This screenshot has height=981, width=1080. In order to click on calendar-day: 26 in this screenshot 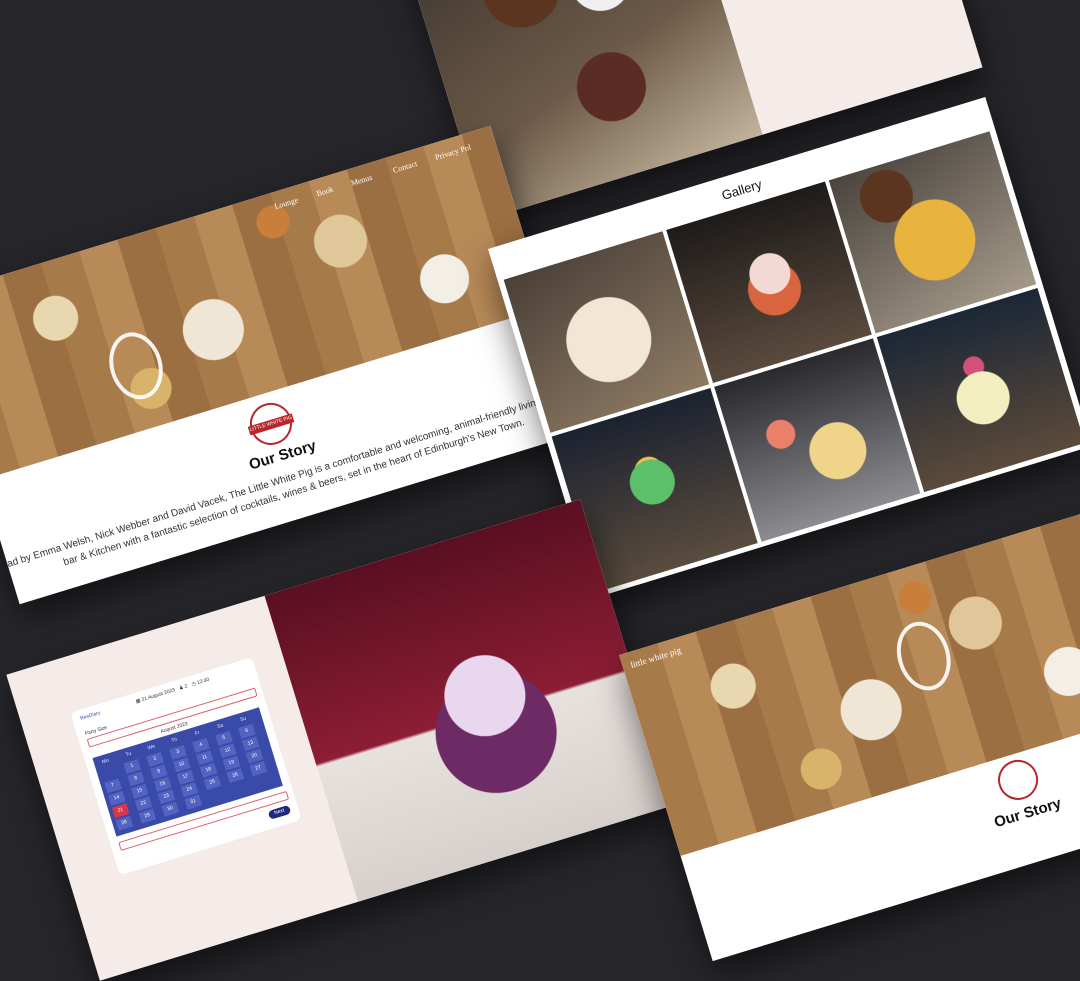, I will do `click(235, 776)`.